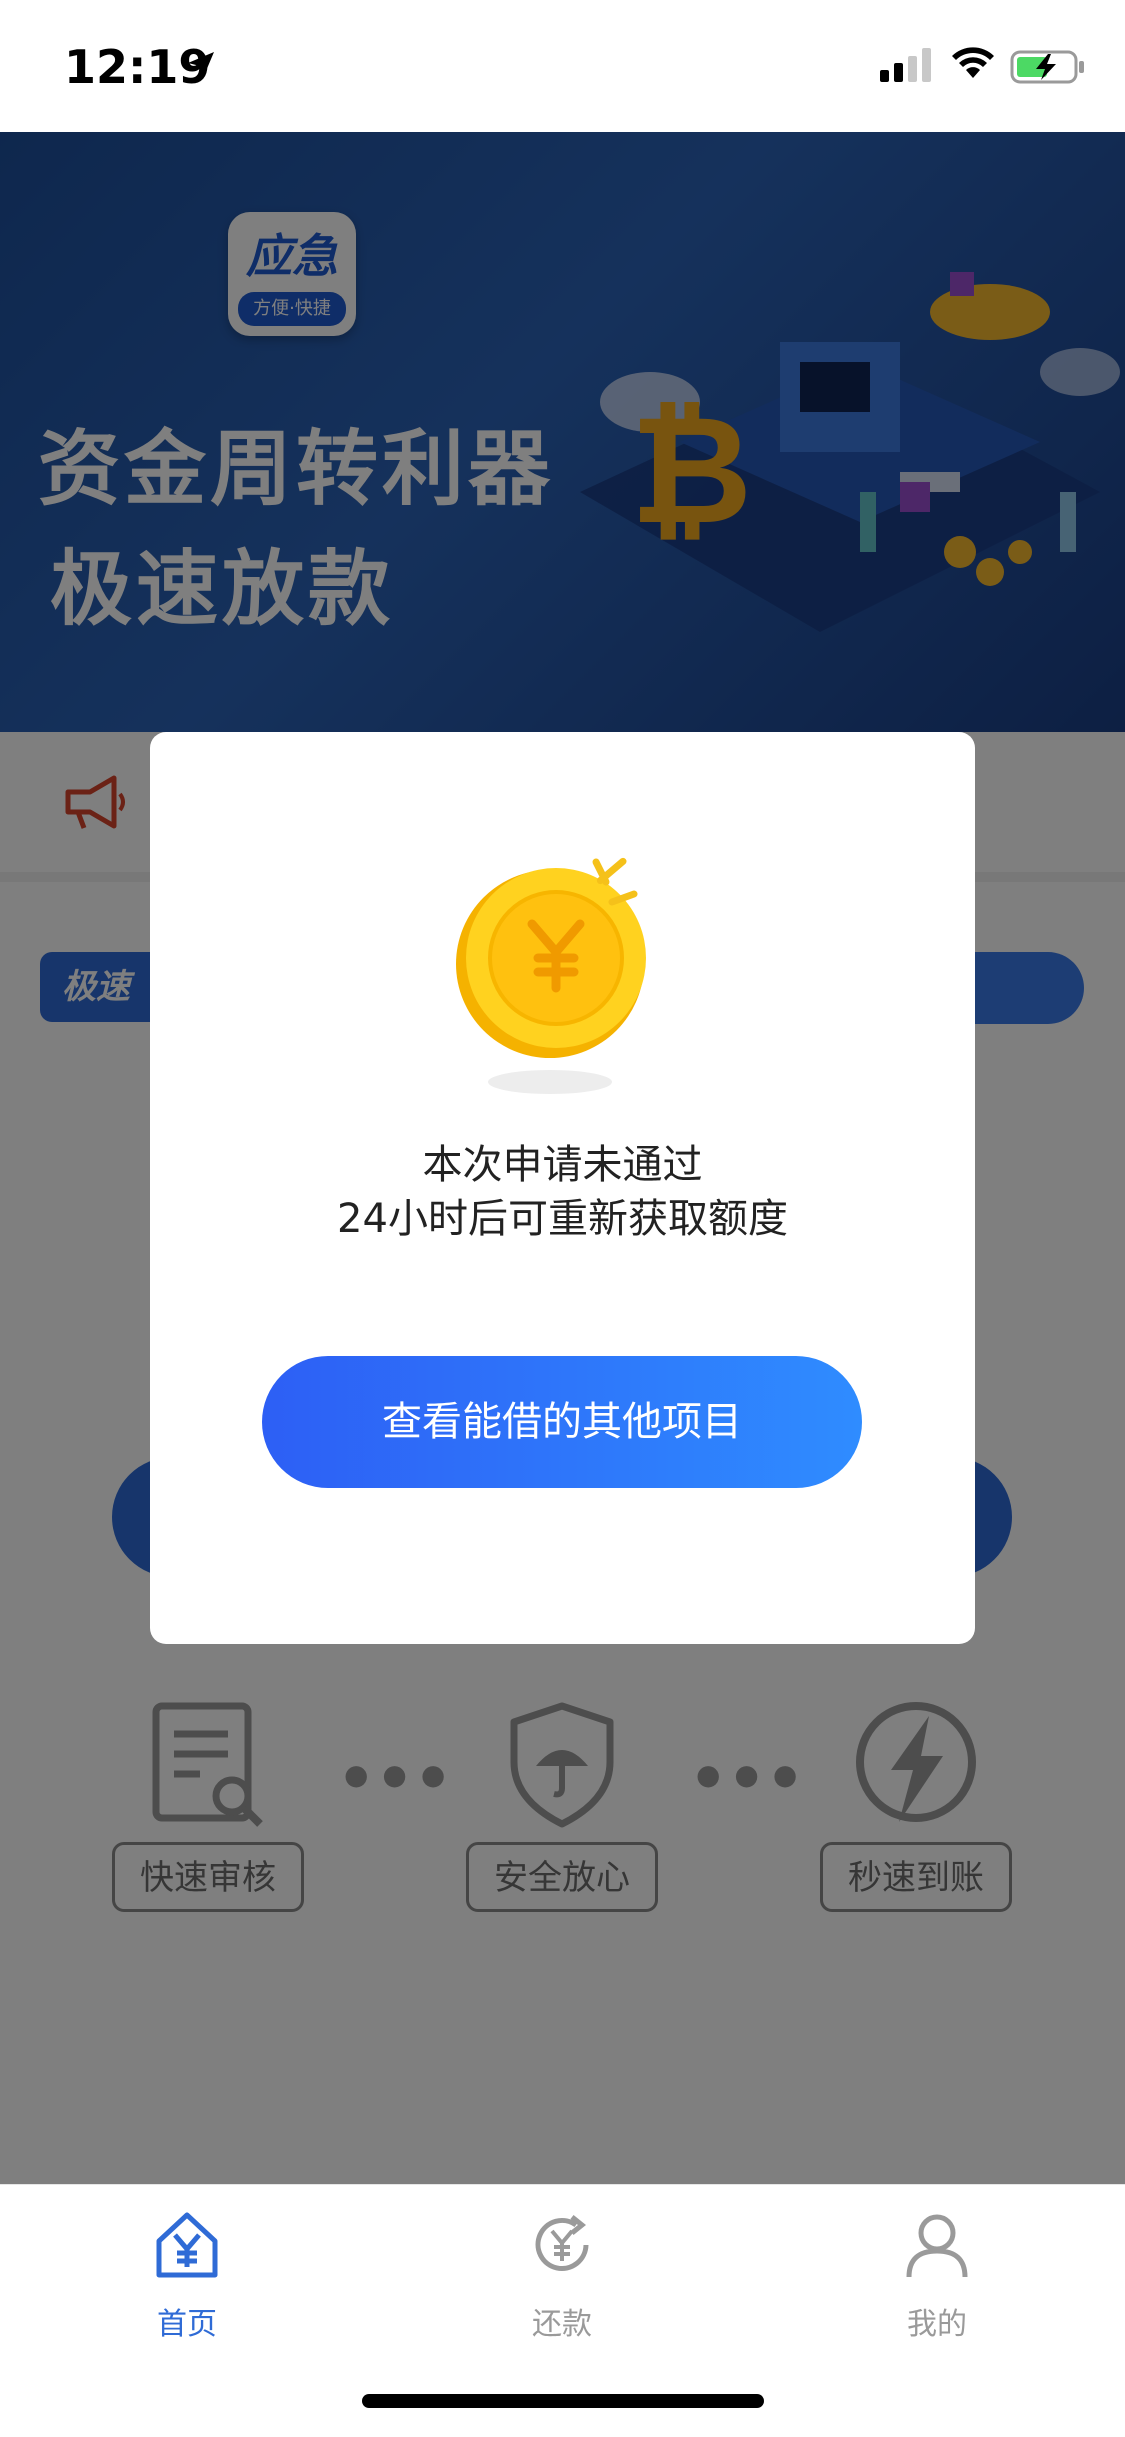 The image size is (1125, 2437). I want to click on tab-home: 首页, so click(187, 2276).